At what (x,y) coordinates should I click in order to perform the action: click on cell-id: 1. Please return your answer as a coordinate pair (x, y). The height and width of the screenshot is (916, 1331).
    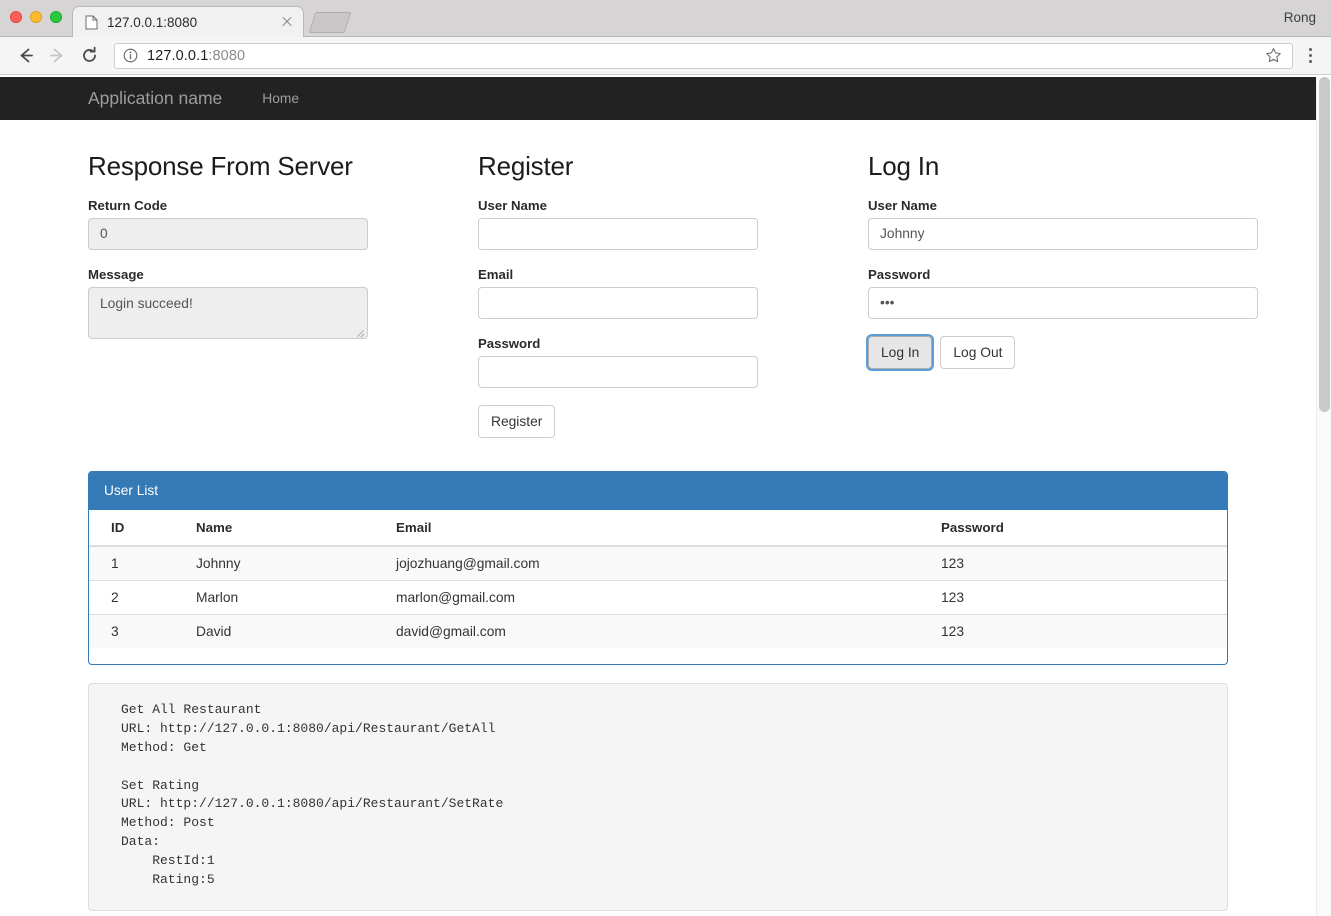
    Looking at the image, I should click on (131, 563).